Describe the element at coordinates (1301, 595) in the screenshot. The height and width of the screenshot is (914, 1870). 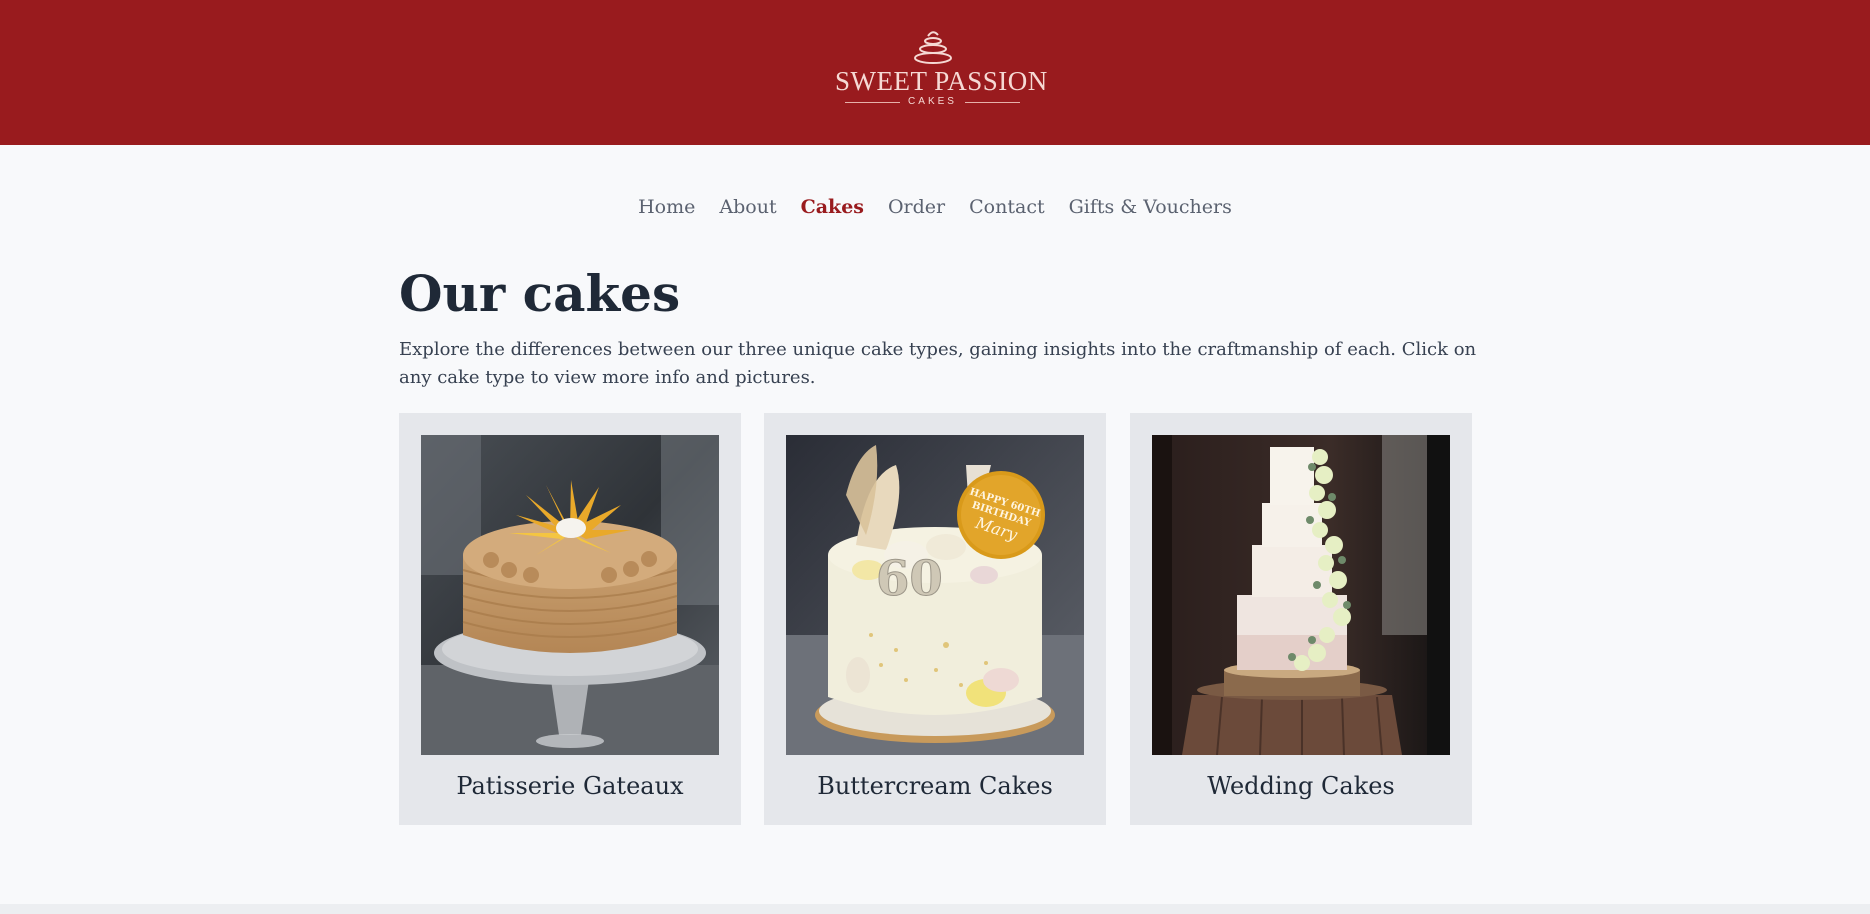
I see `wedding-cake-photo` at that location.